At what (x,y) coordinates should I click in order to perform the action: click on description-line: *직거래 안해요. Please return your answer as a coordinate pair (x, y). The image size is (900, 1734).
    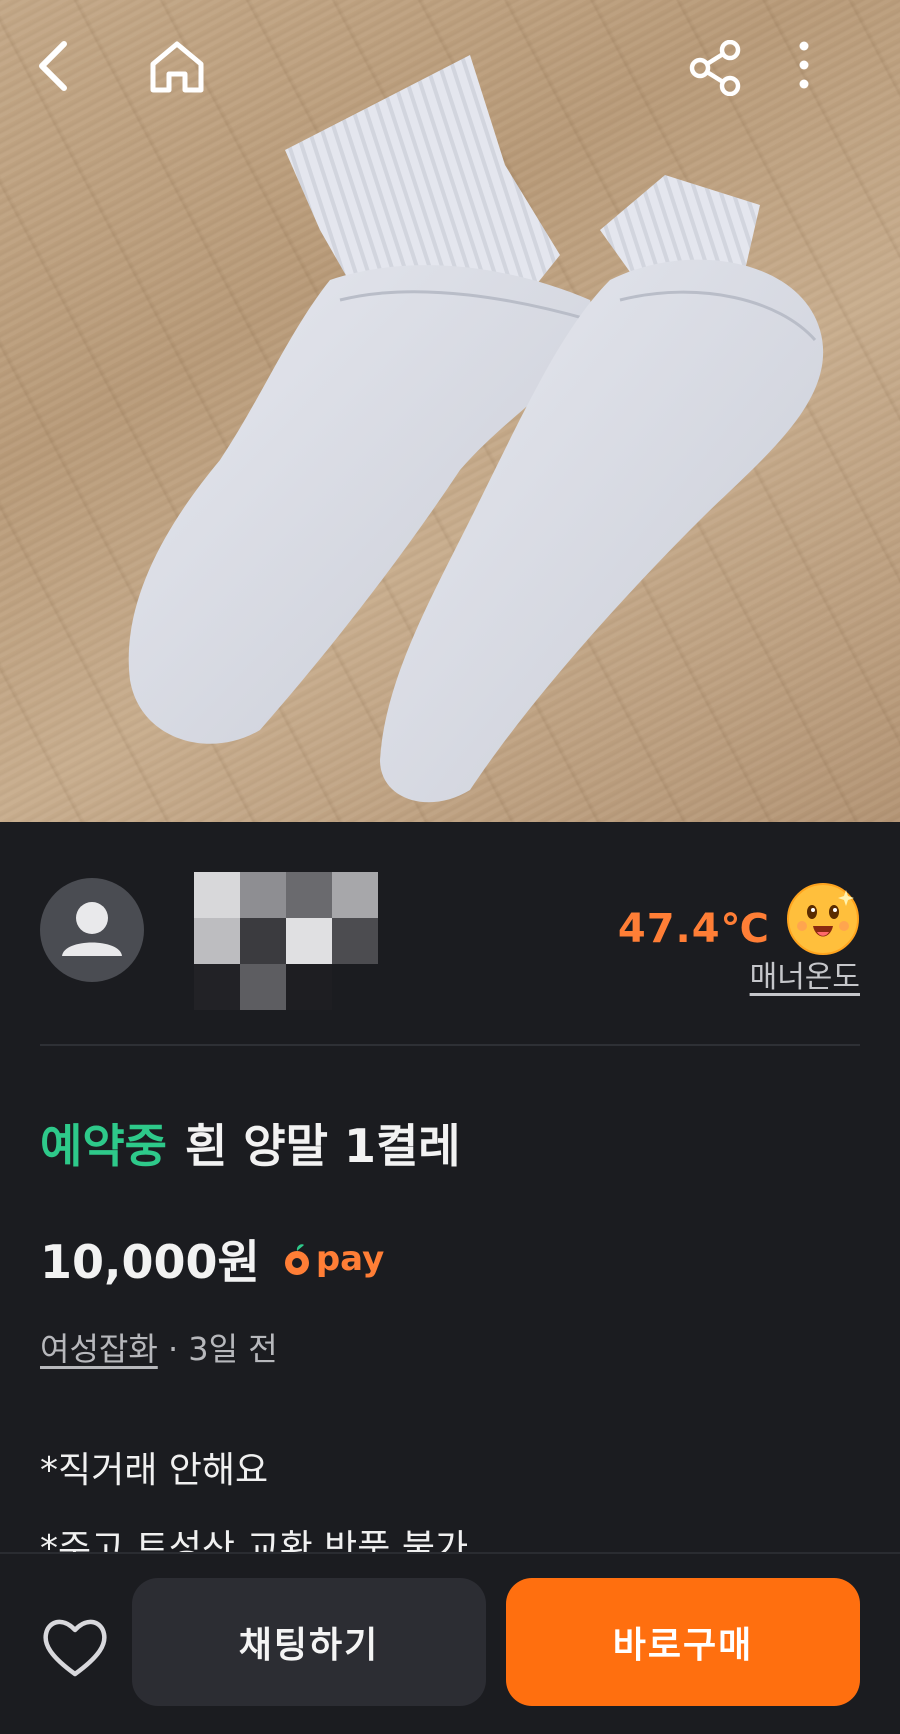
    Looking at the image, I should click on (154, 1470).